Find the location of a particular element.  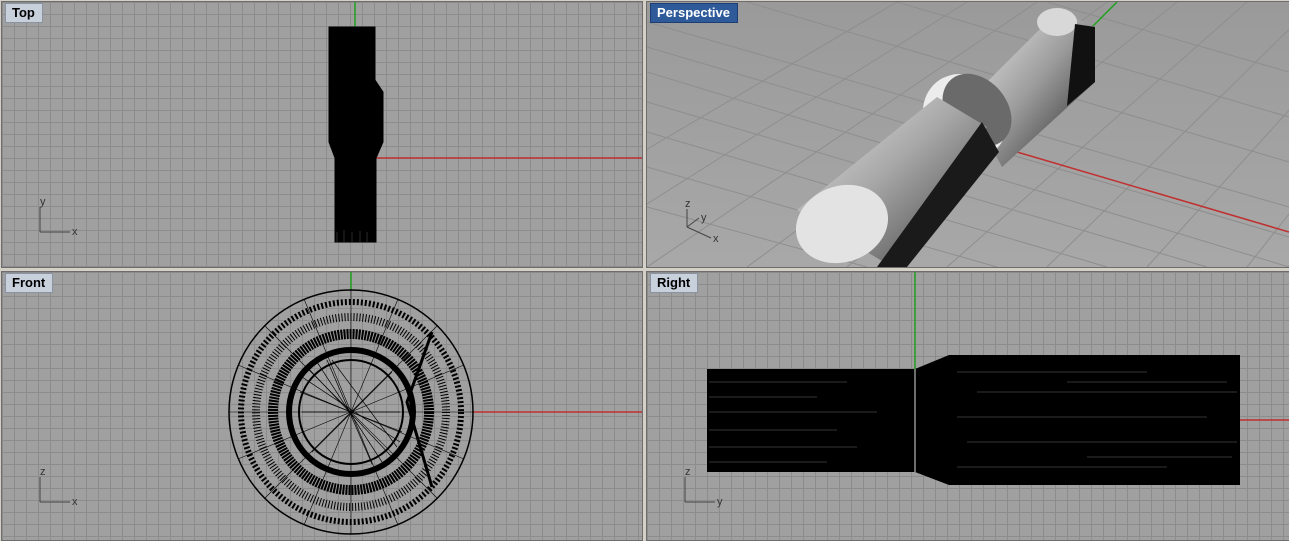

persp-axis-x-label: x is located at coordinates (716, 239).